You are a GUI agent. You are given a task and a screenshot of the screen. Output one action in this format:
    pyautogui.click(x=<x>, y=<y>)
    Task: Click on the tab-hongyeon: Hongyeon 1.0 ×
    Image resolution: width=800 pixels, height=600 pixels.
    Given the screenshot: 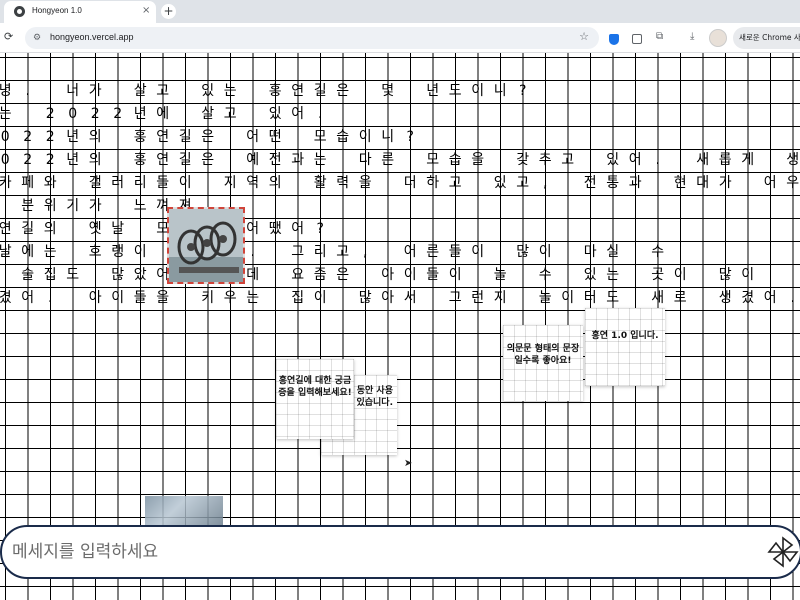 What is the action you would take?
    pyautogui.click(x=80, y=12)
    